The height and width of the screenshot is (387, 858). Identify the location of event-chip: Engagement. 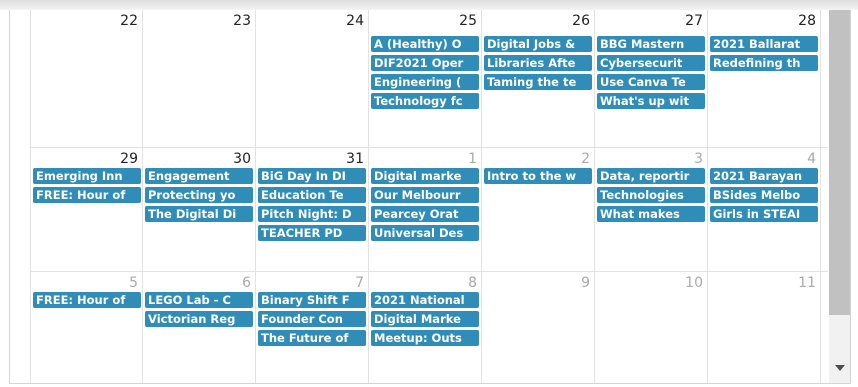
(199, 176).